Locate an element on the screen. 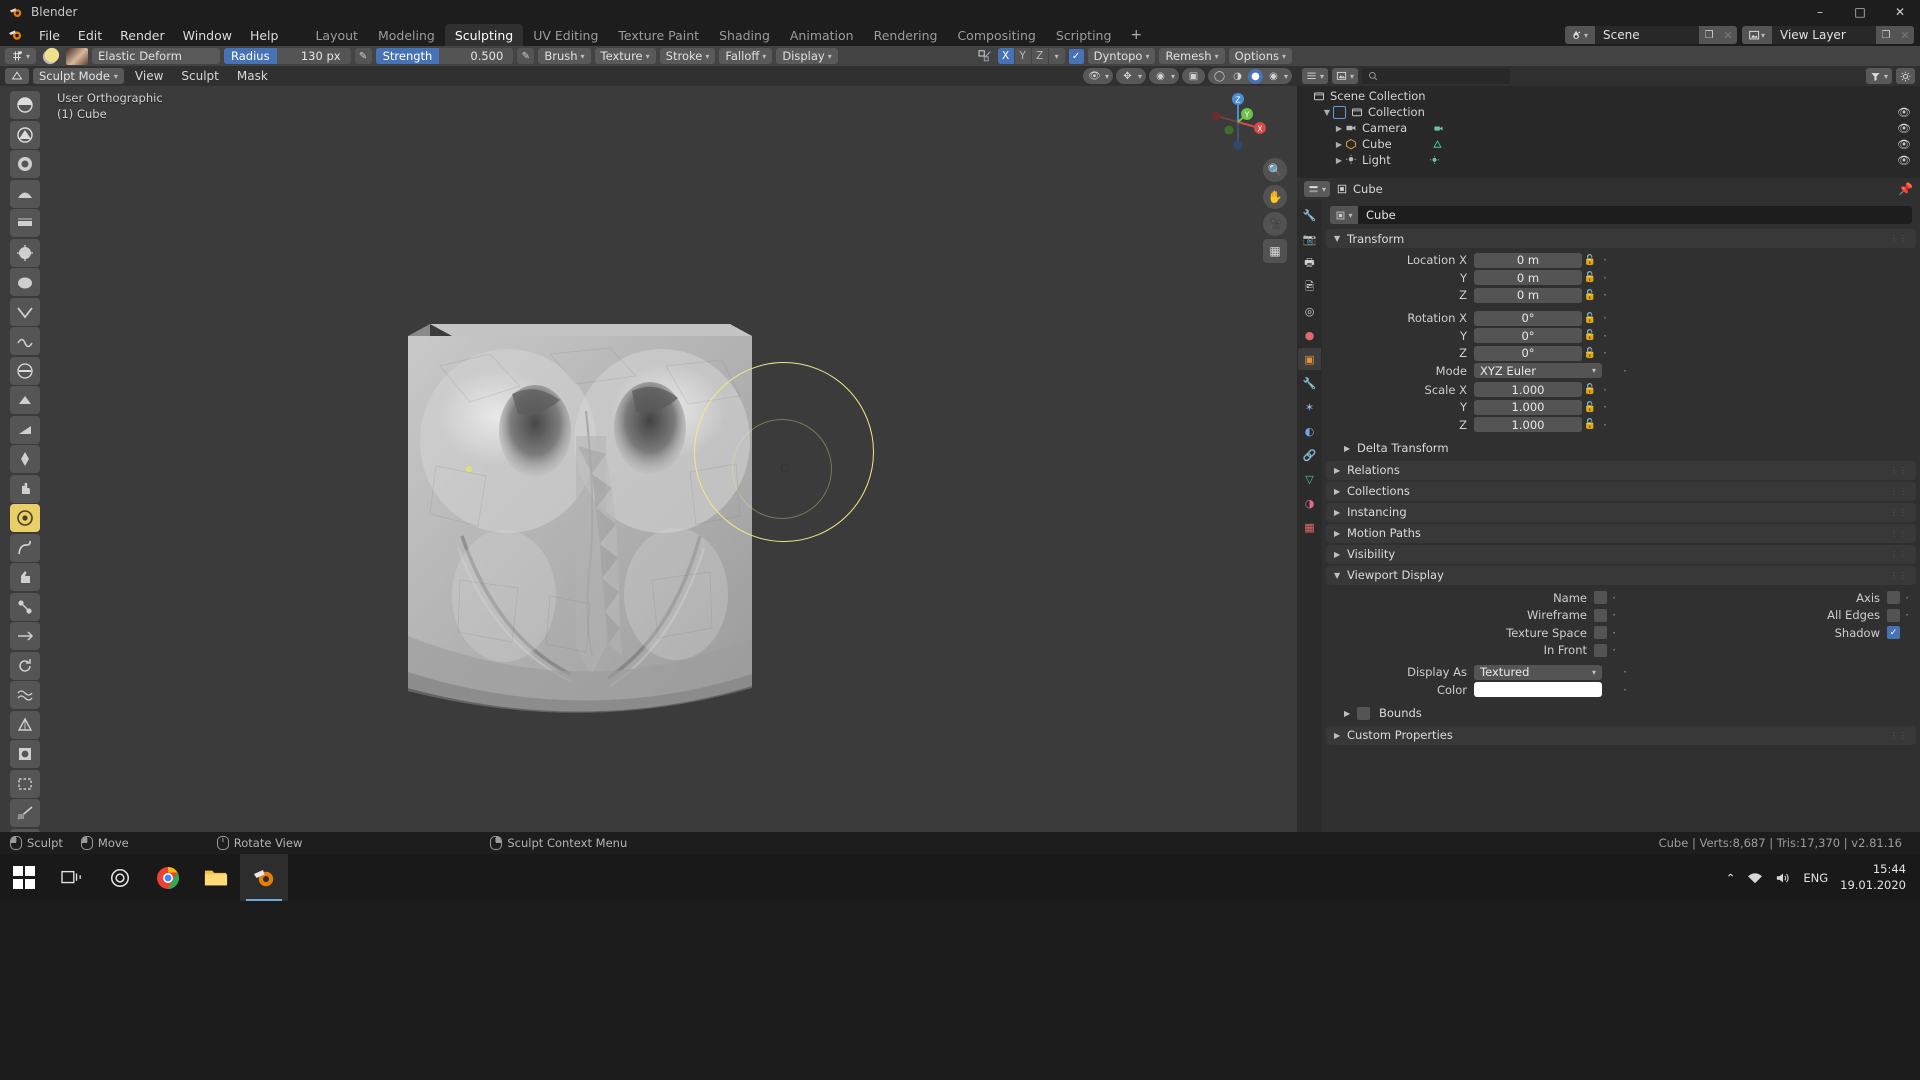  menu-render: Render is located at coordinates (142, 35).